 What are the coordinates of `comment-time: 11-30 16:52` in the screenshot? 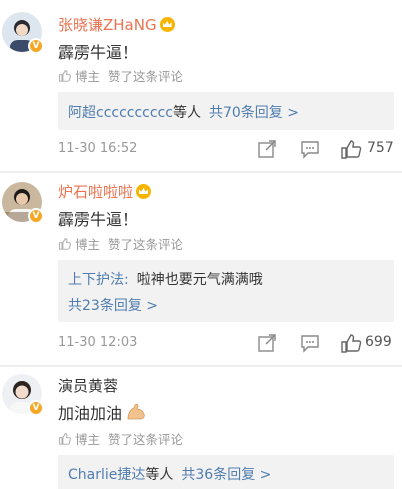 It's located at (98, 148).